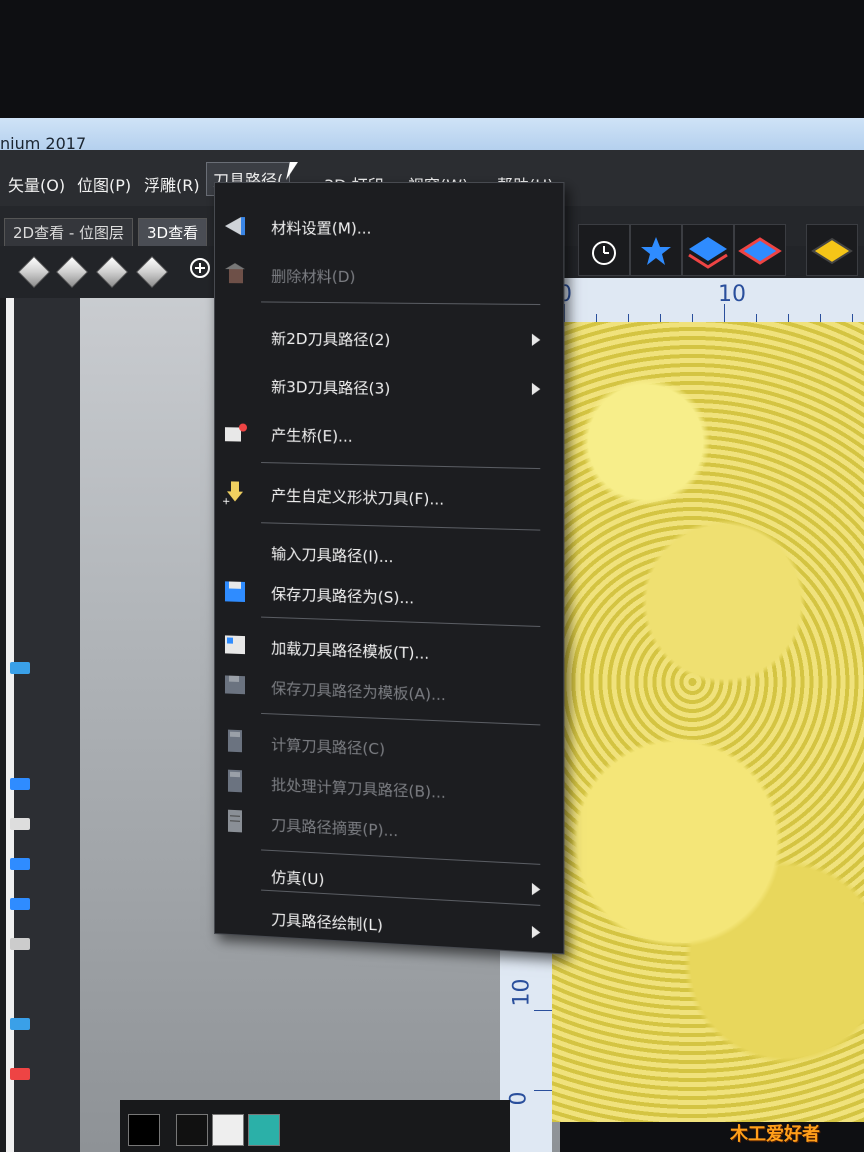 The image size is (864, 1152). Describe the element at coordinates (235, 590) in the screenshot. I see `save-toolpath-icon` at that location.